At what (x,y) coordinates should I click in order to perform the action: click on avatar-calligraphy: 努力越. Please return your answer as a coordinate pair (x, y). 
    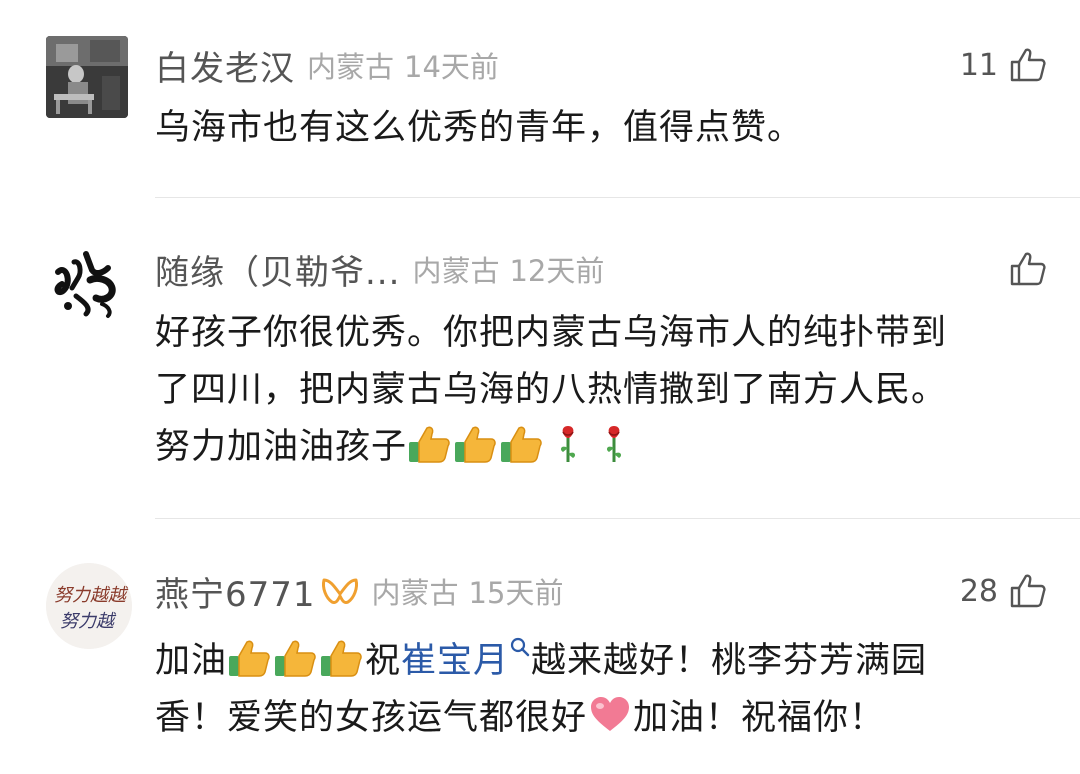
    Looking at the image, I should click on (88, 621).